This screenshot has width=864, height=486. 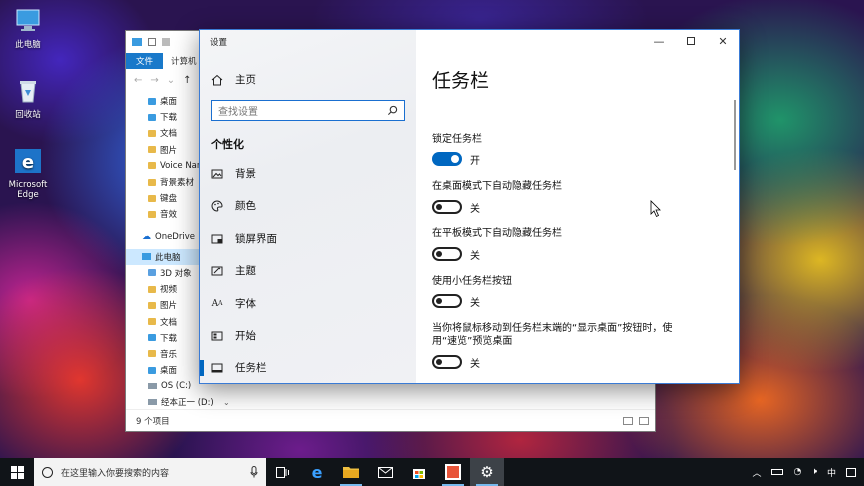 I want to click on recycle-bin-icon, so click(x=28, y=92).